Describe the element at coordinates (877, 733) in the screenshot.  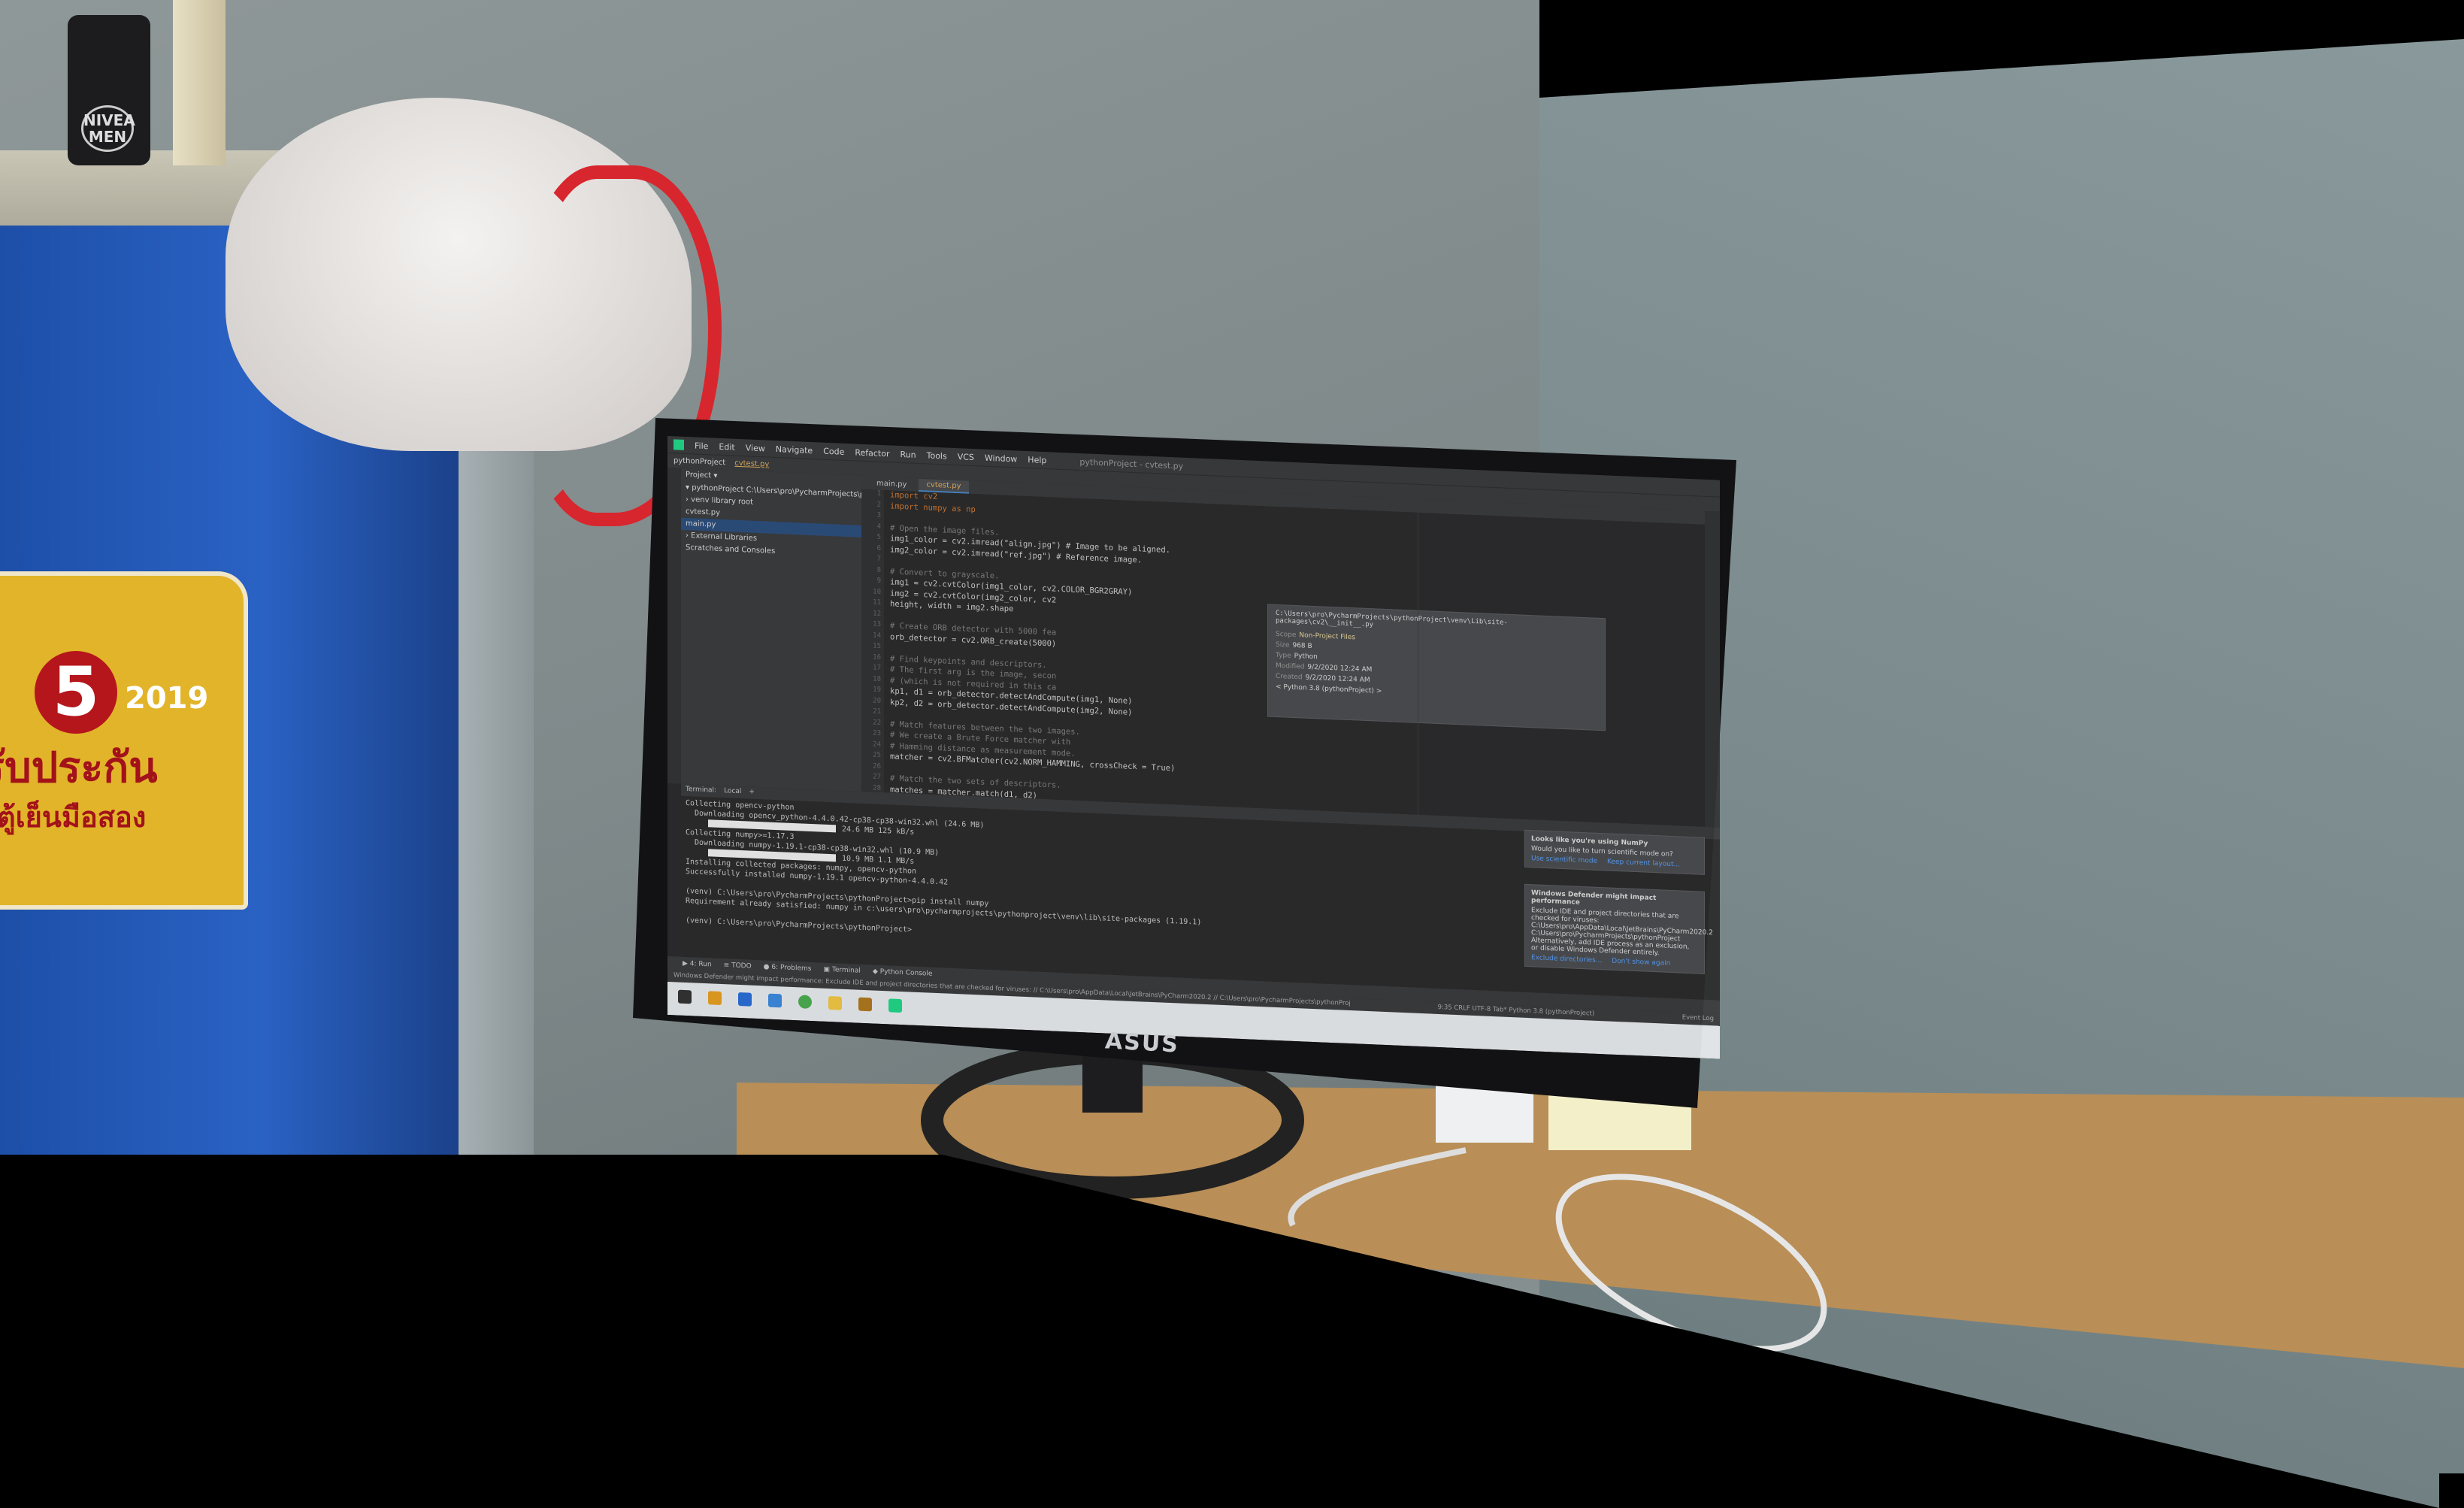
I see `line-number: 23` at that location.